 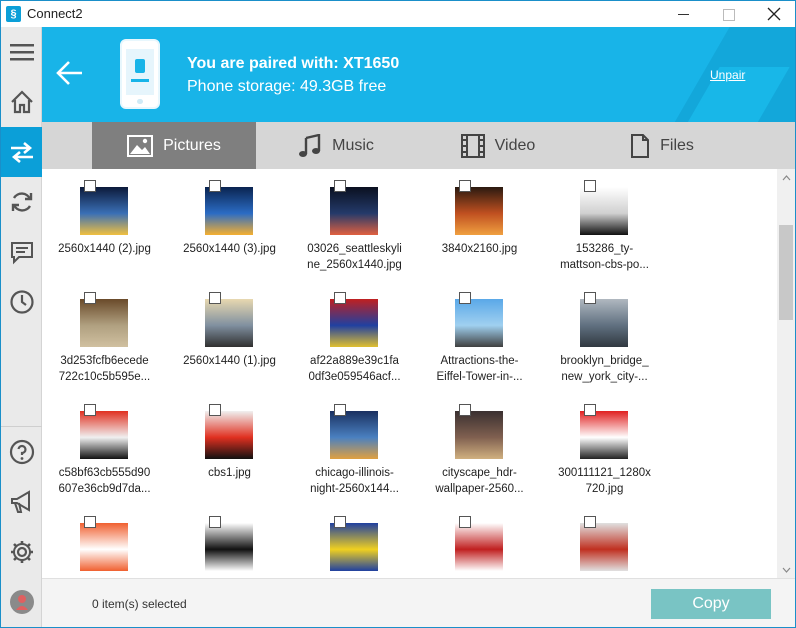 What do you see at coordinates (21, 602) in the screenshot?
I see `profile-button` at bounding box center [21, 602].